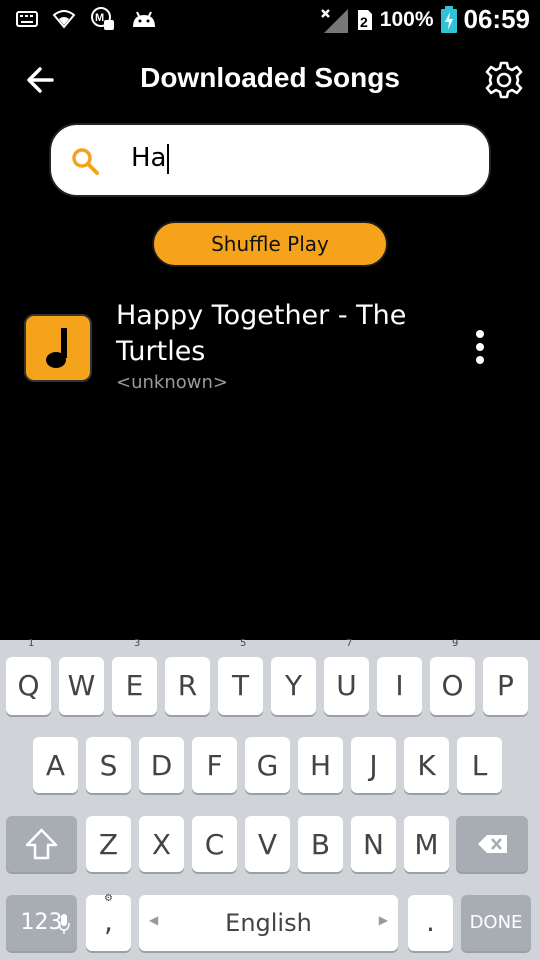 This screenshot has height=960, width=540. Describe the element at coordinates (334, 20) in the screenshot. I see `no-signal-icon` at that location.